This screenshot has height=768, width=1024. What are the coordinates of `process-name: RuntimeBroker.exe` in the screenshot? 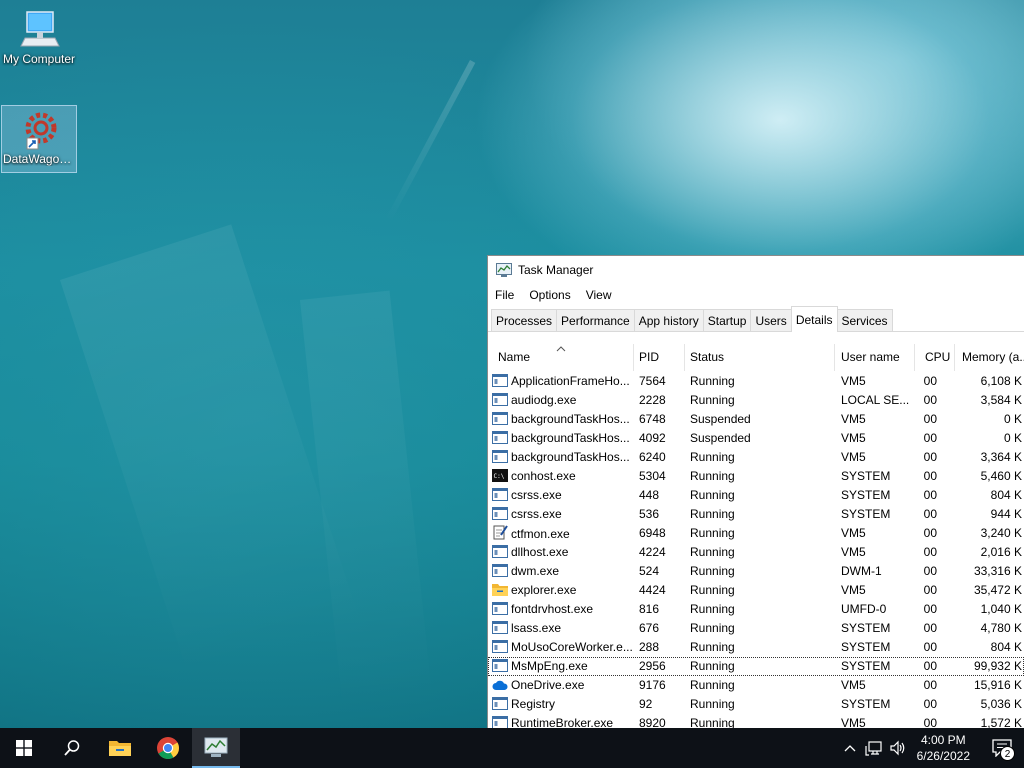 It's located at (562, 722).